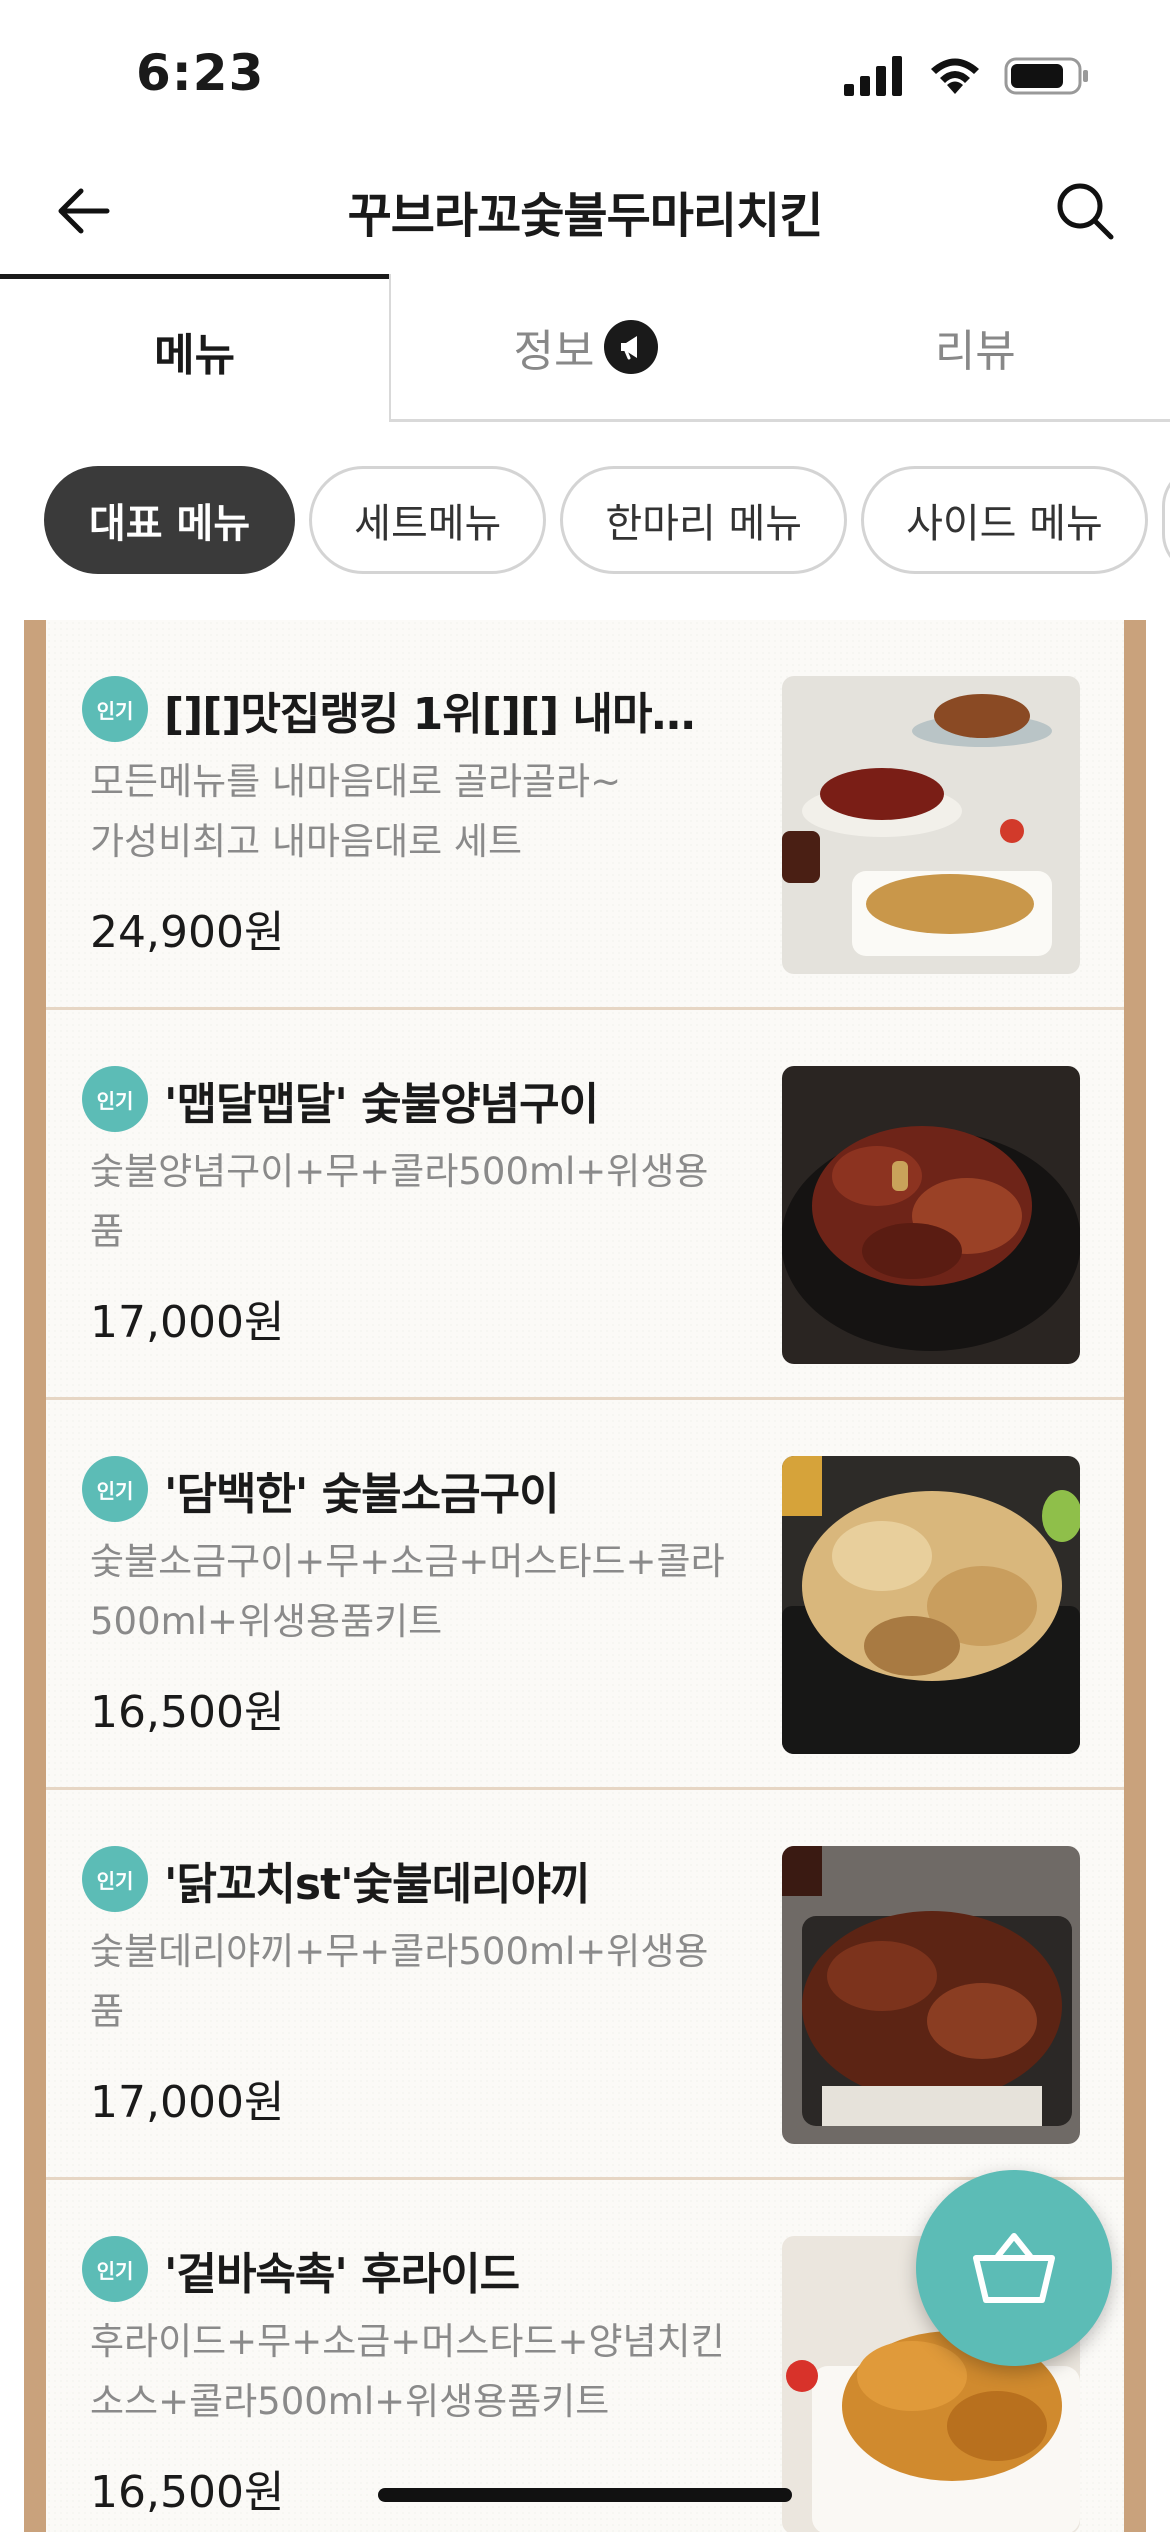 The image size is (1170, 2532). I want to click on tab-review: 리뷰, so click(975, 348).